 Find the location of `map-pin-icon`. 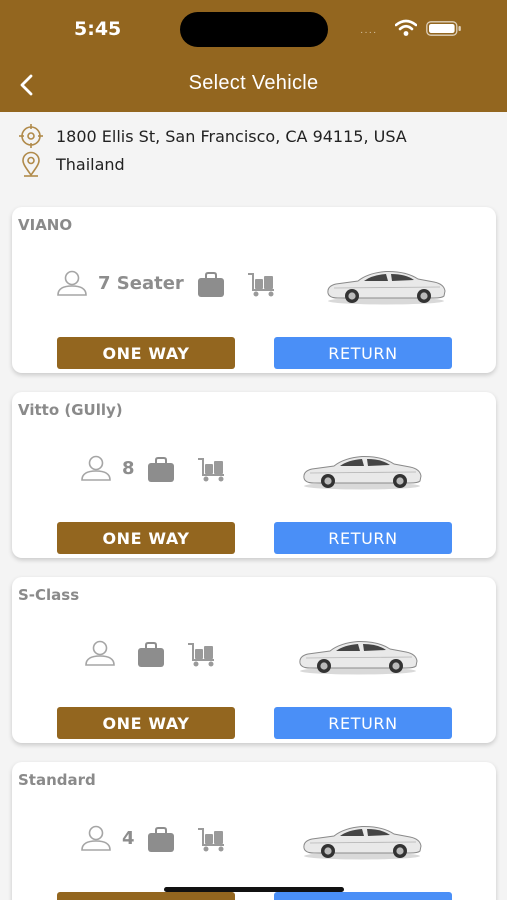

map-pin-icon is located at coordinates (31, 164).